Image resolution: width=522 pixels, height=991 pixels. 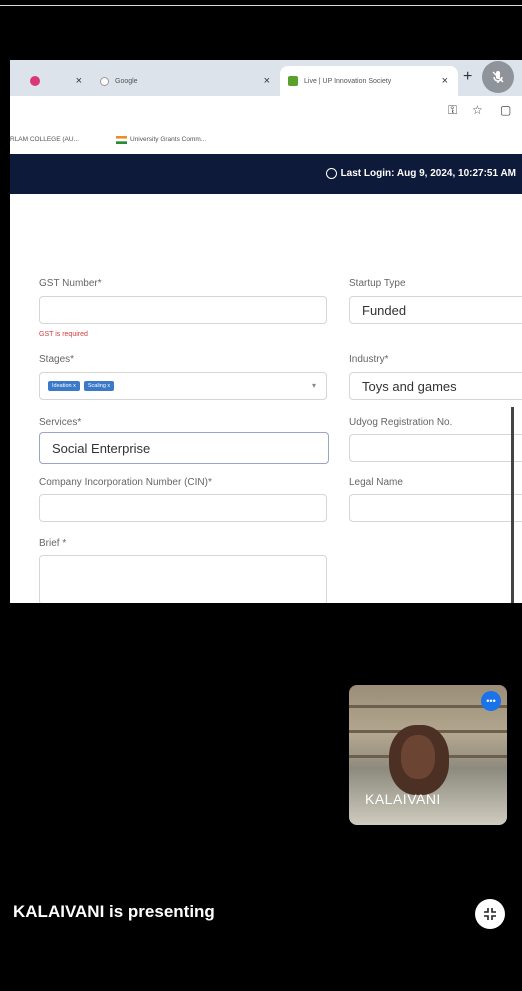 What do you see at coordinates (184, 448) in the screenshot?
I see `services-input: Social Enterprise` at bounding box center [184, 448].